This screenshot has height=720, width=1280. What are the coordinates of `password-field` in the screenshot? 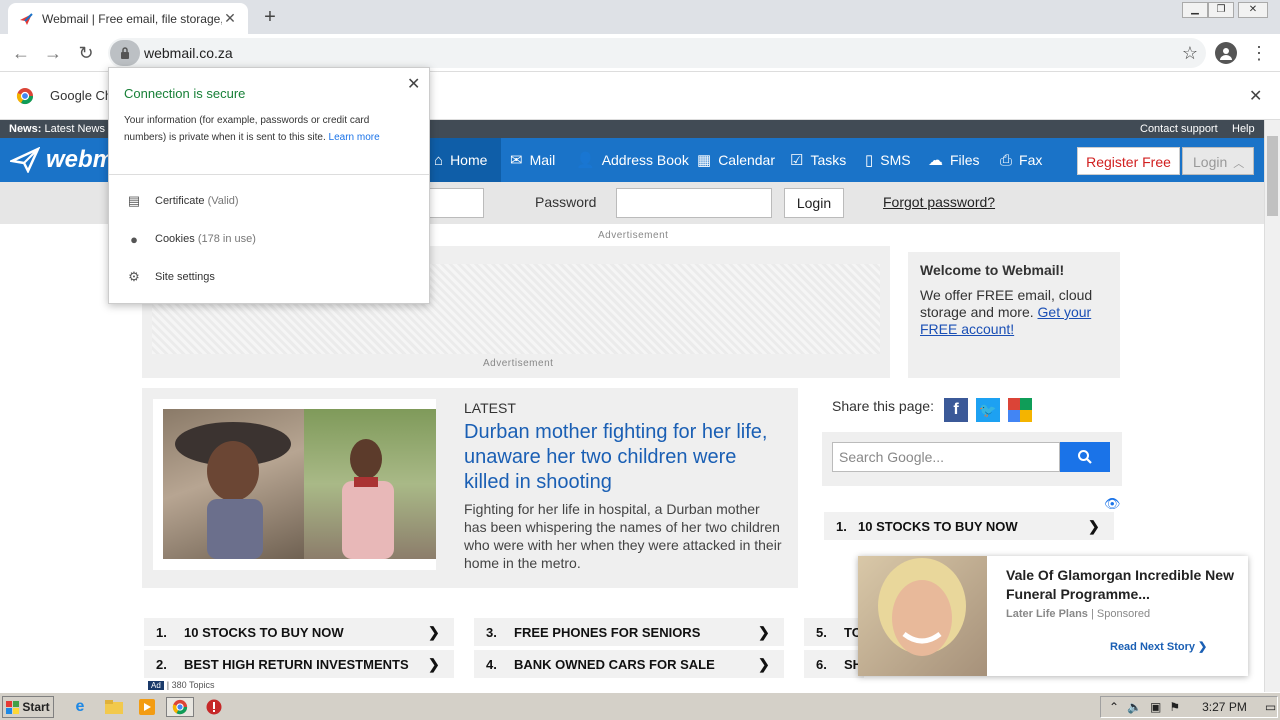 It's located at (694, 203).